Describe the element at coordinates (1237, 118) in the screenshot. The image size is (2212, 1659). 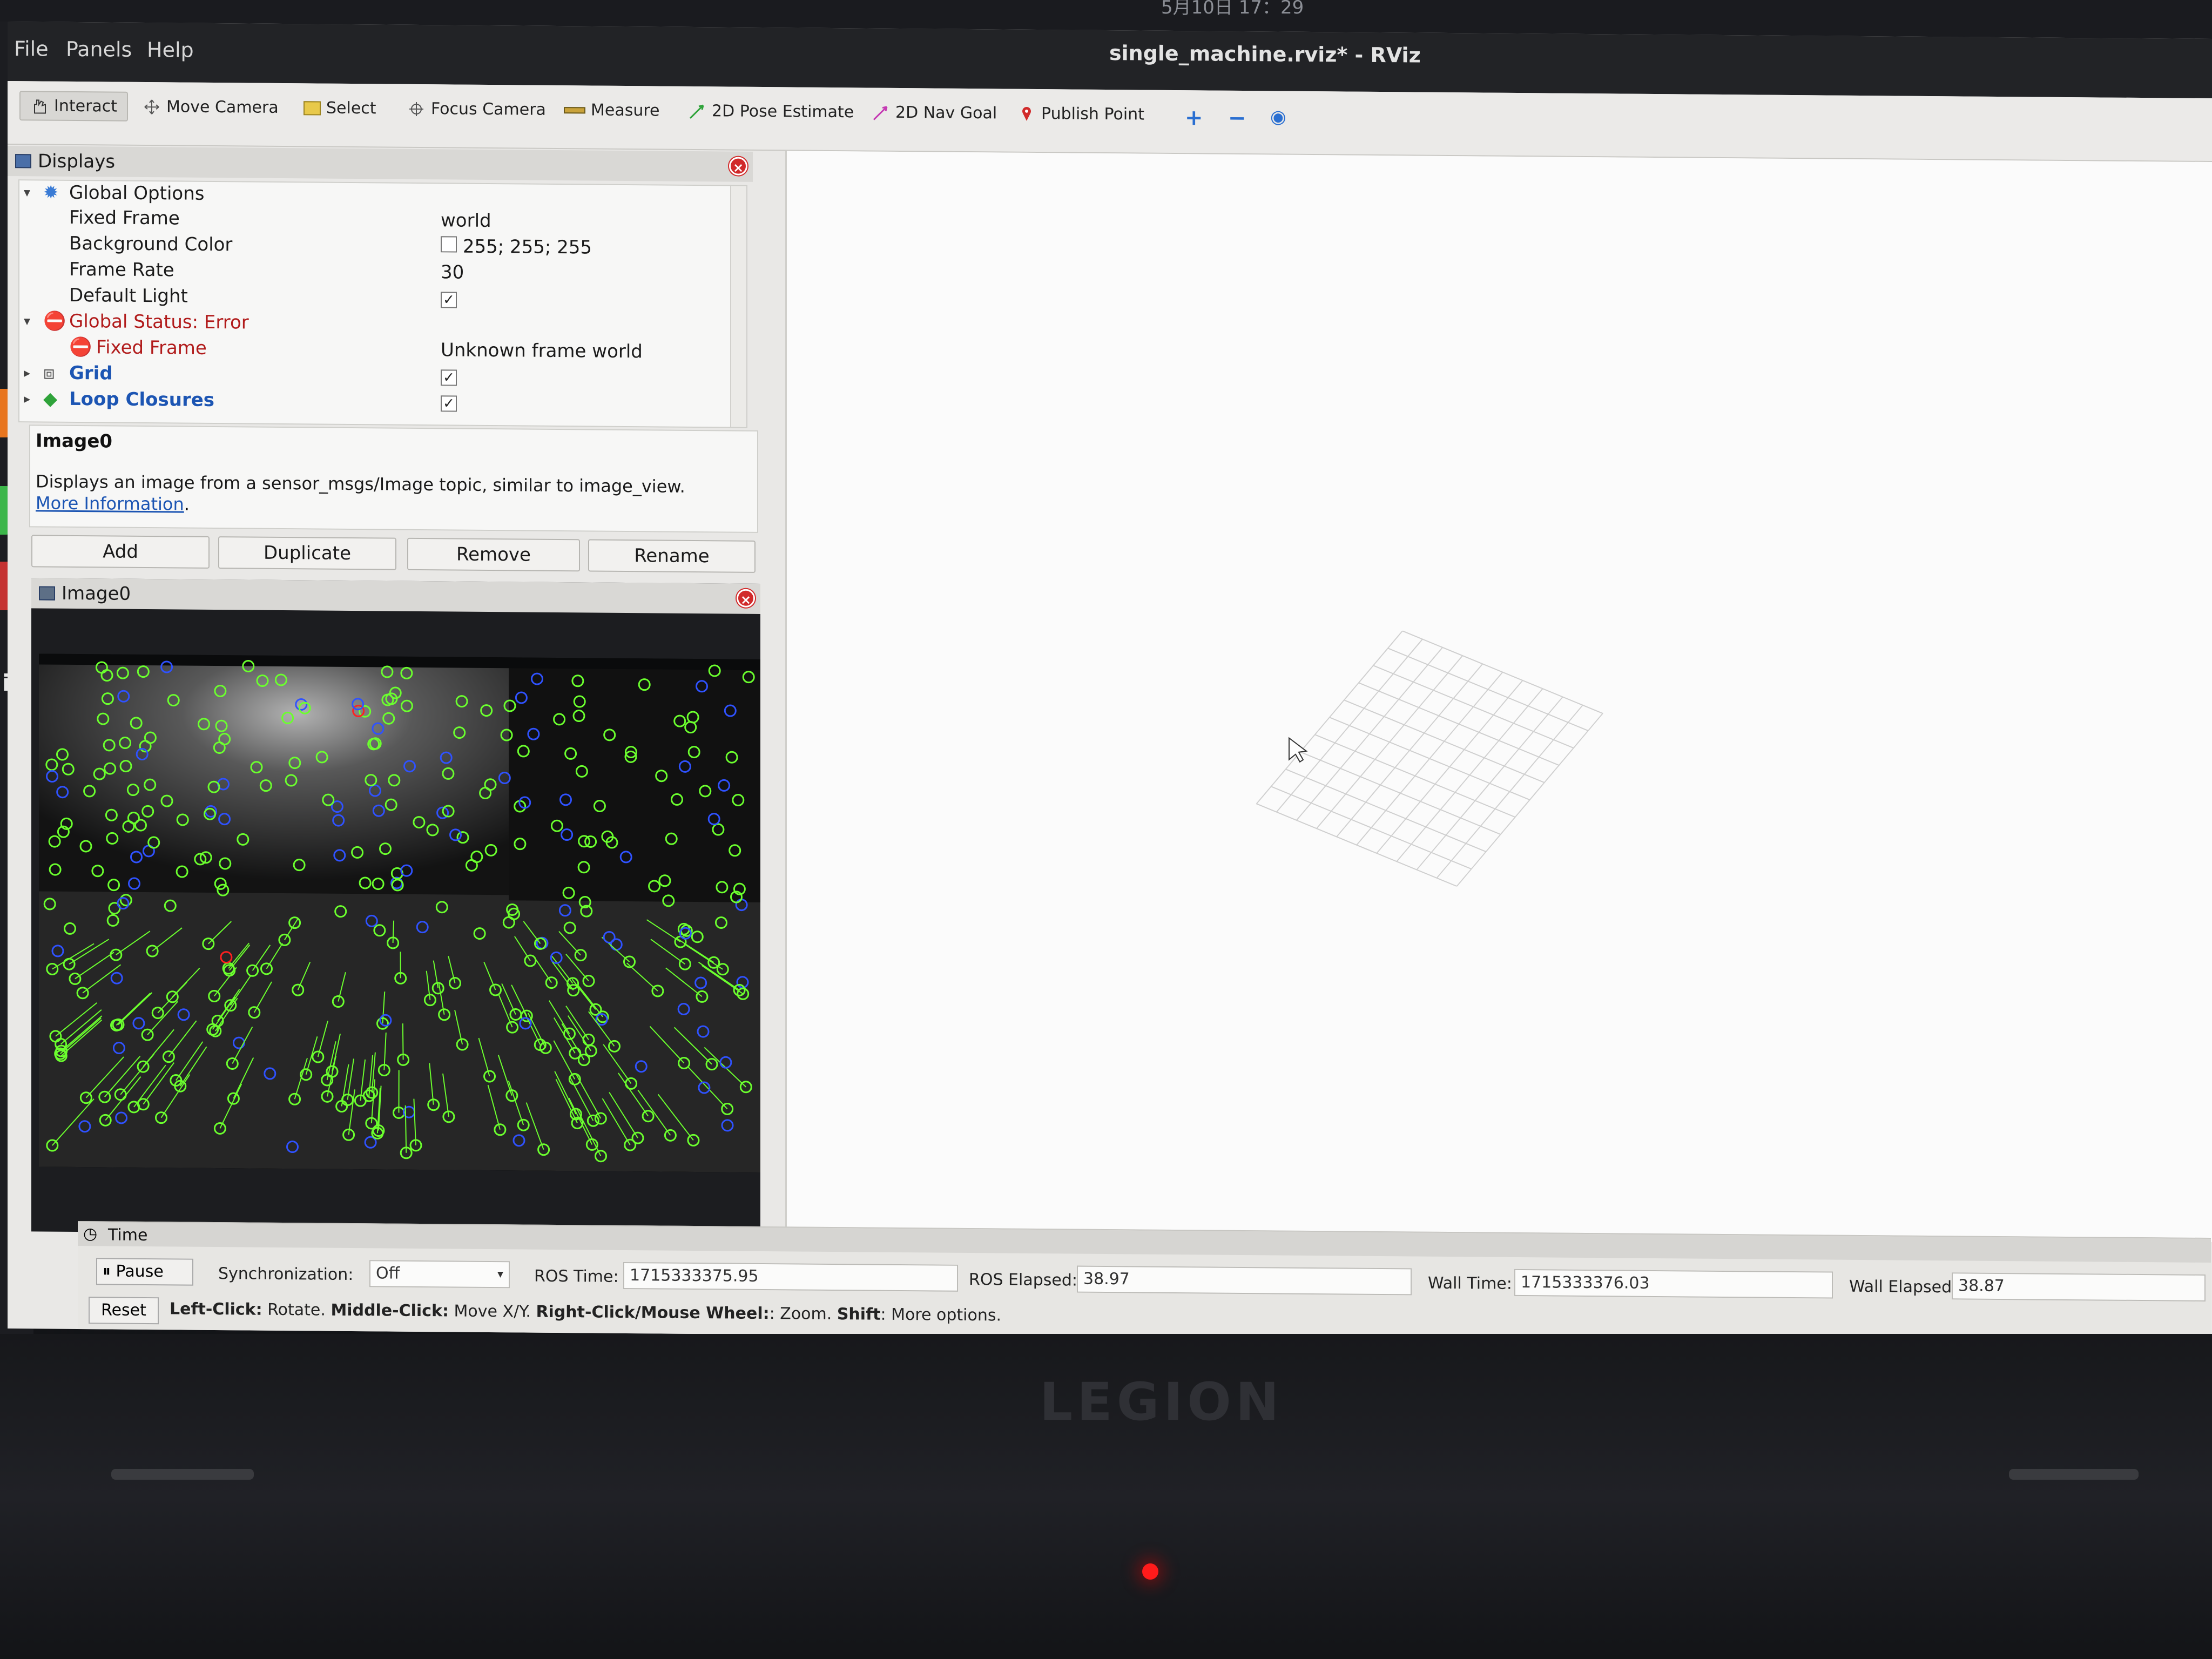
I see `remove-tool-minus-icon: −` at that location.